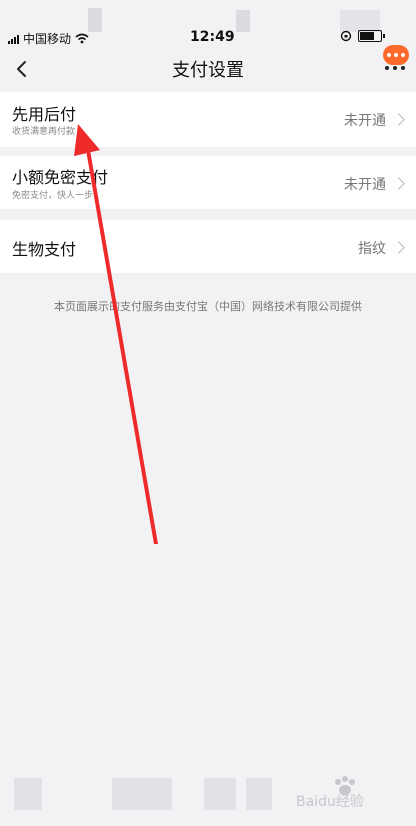  What do you see at coordinates (44, 132) in the screenshot?
I see `row-subtitle: 收货满意再付款` at bounding box center [44, 132].